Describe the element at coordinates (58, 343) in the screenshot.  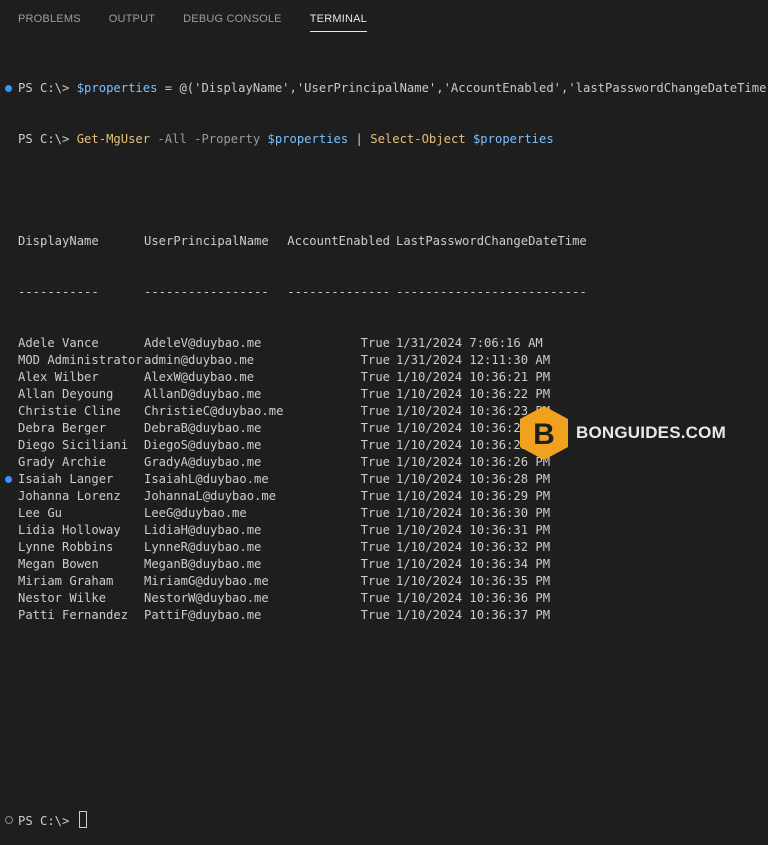
I see `cell-displayname: Adele Vance` at that location.